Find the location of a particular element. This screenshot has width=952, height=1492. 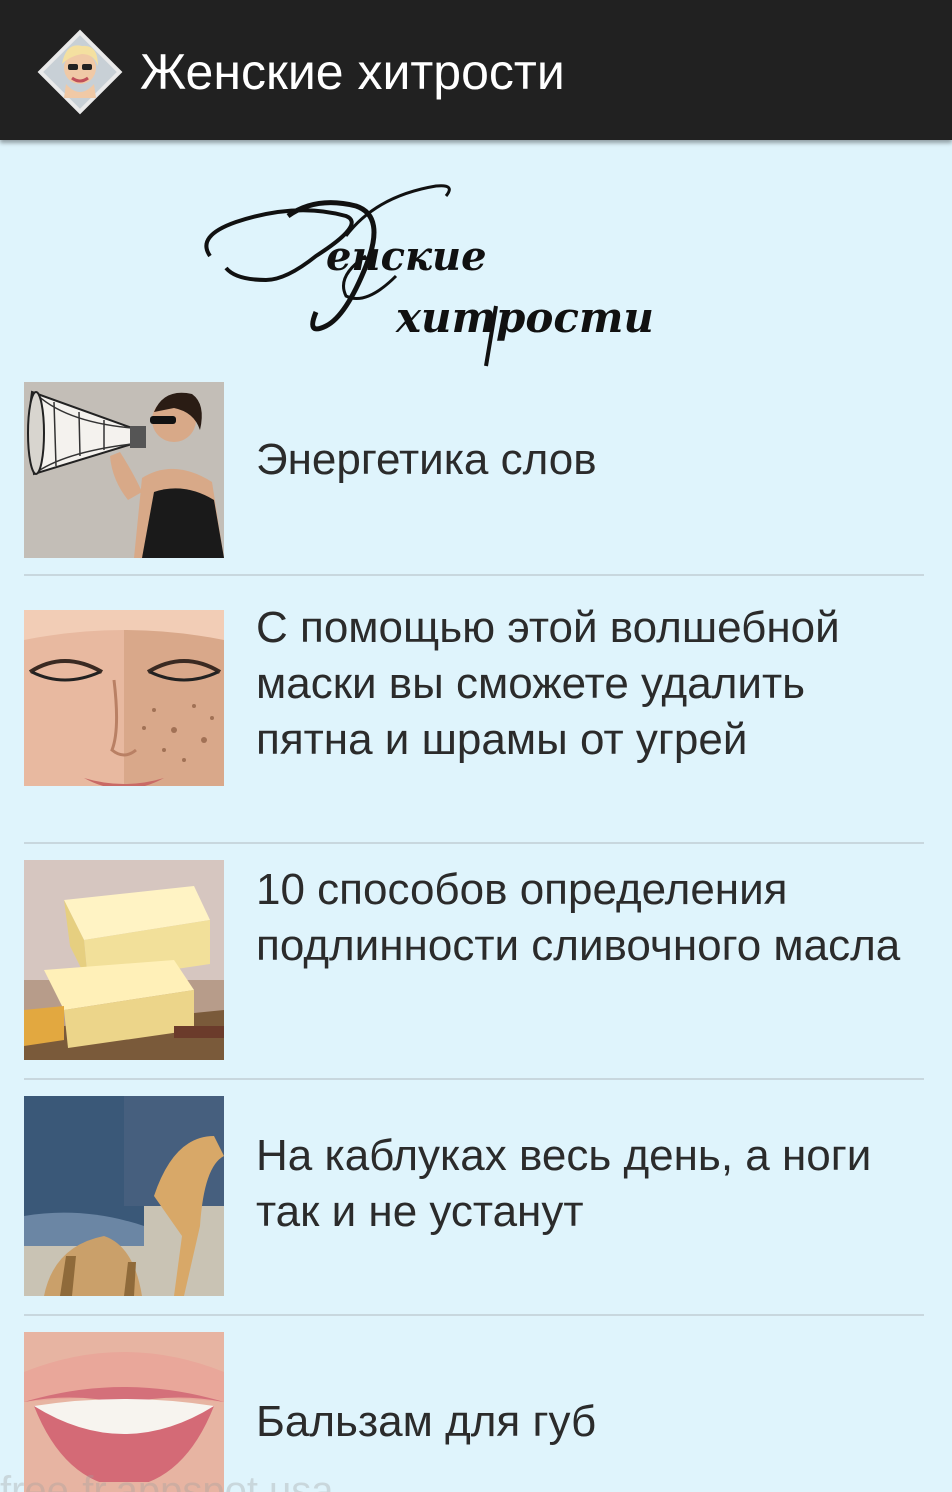

logo: енские хитрости is located at coordinates (476, 276).